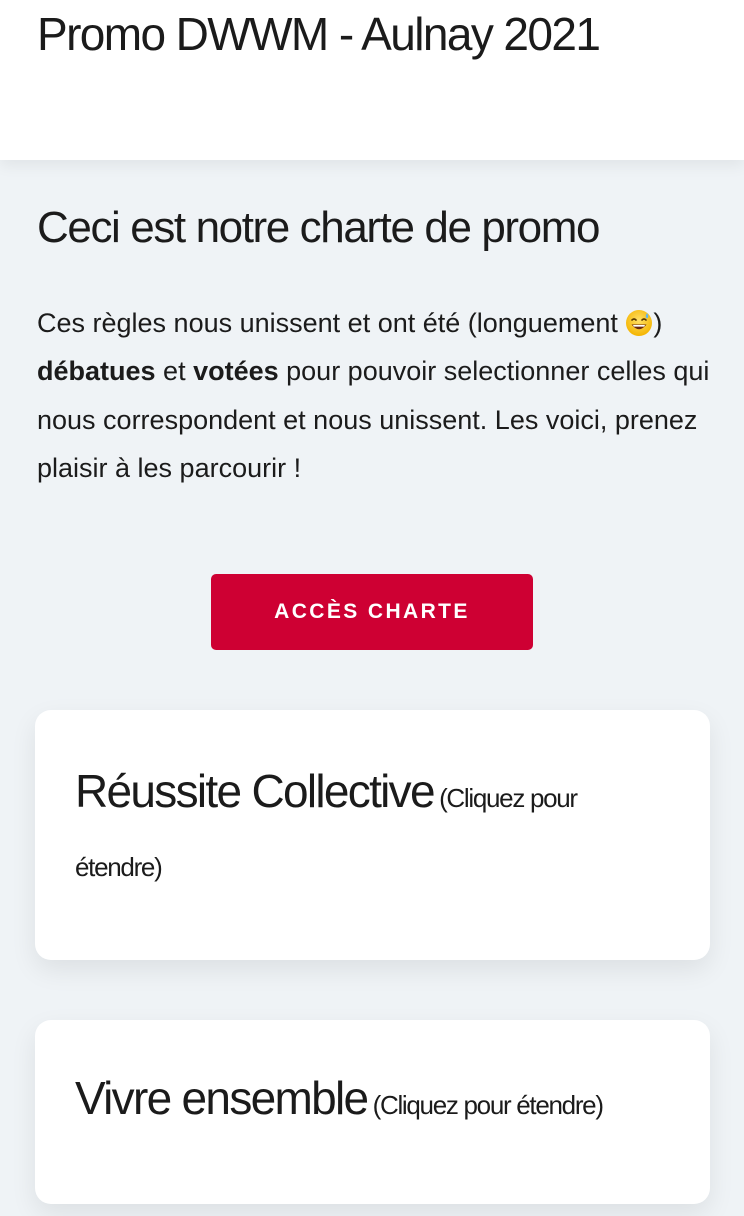 The height and width of the screenshot is (1216, 744). Describe the element at coordinates (372, 80) in the screenshot. I see `site-header: Promo DWWM - Aulnay 2021` at that location.